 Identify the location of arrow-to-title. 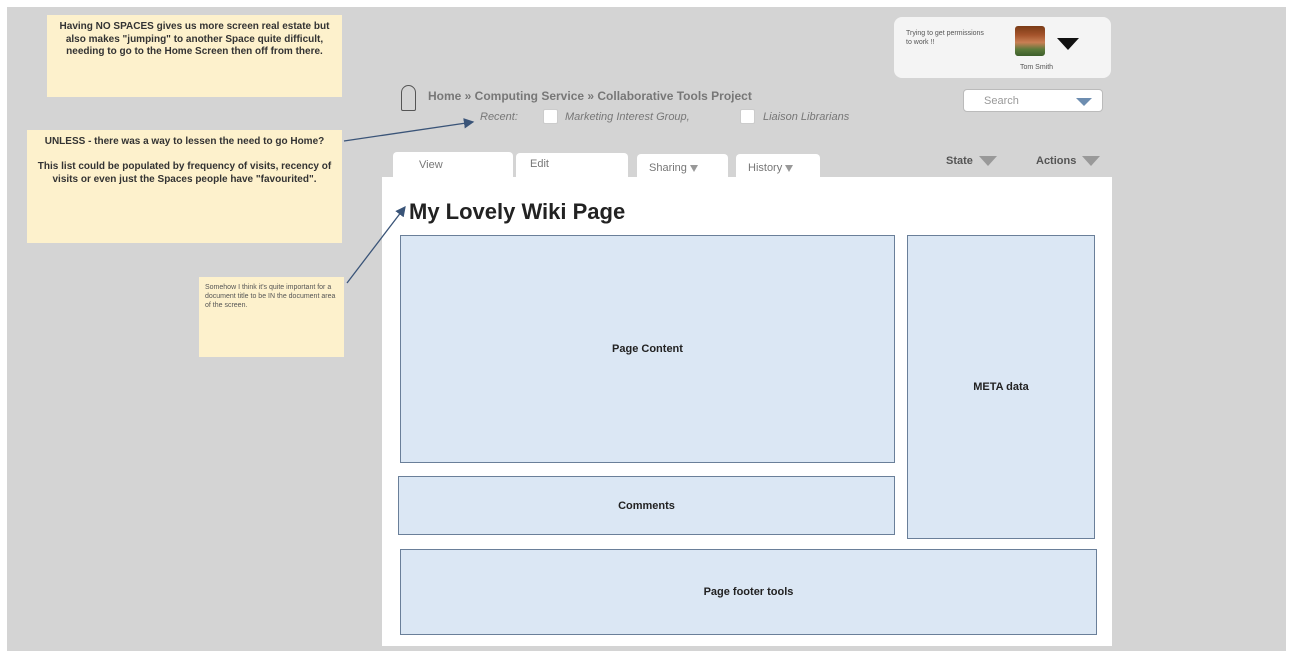
(376, 244).